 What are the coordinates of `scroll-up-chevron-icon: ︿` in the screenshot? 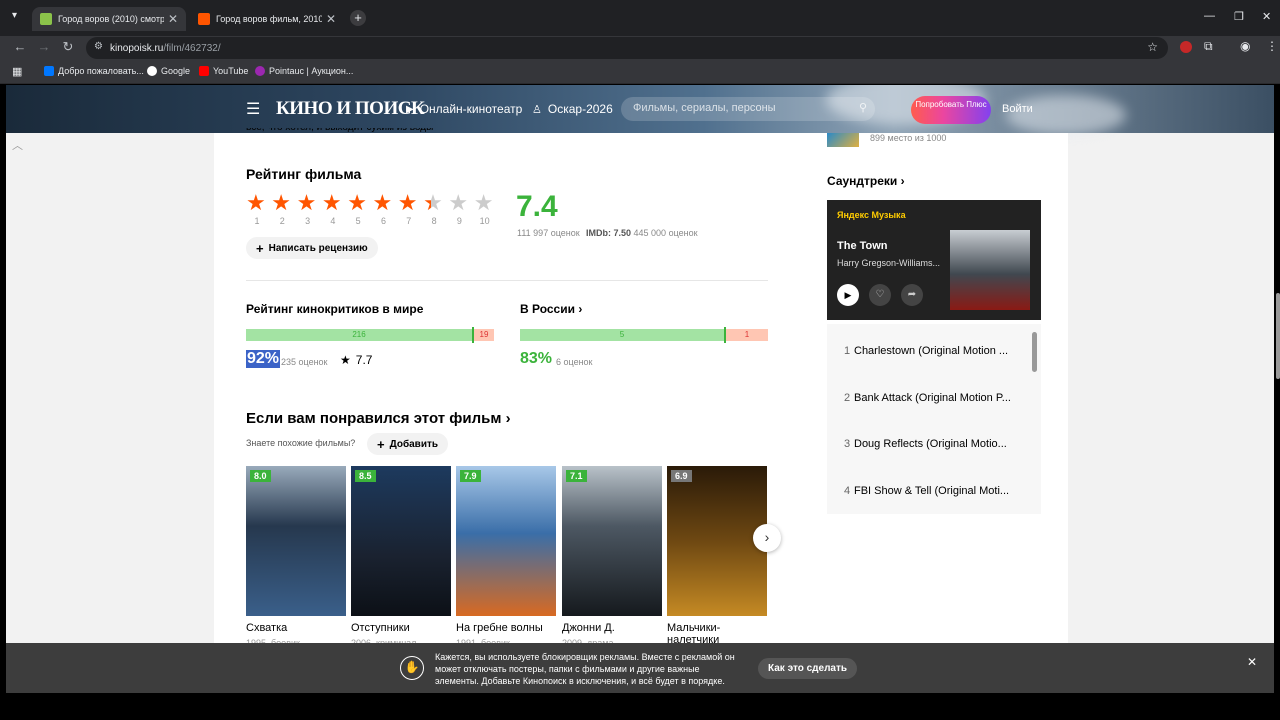 It's located at (17, 145).